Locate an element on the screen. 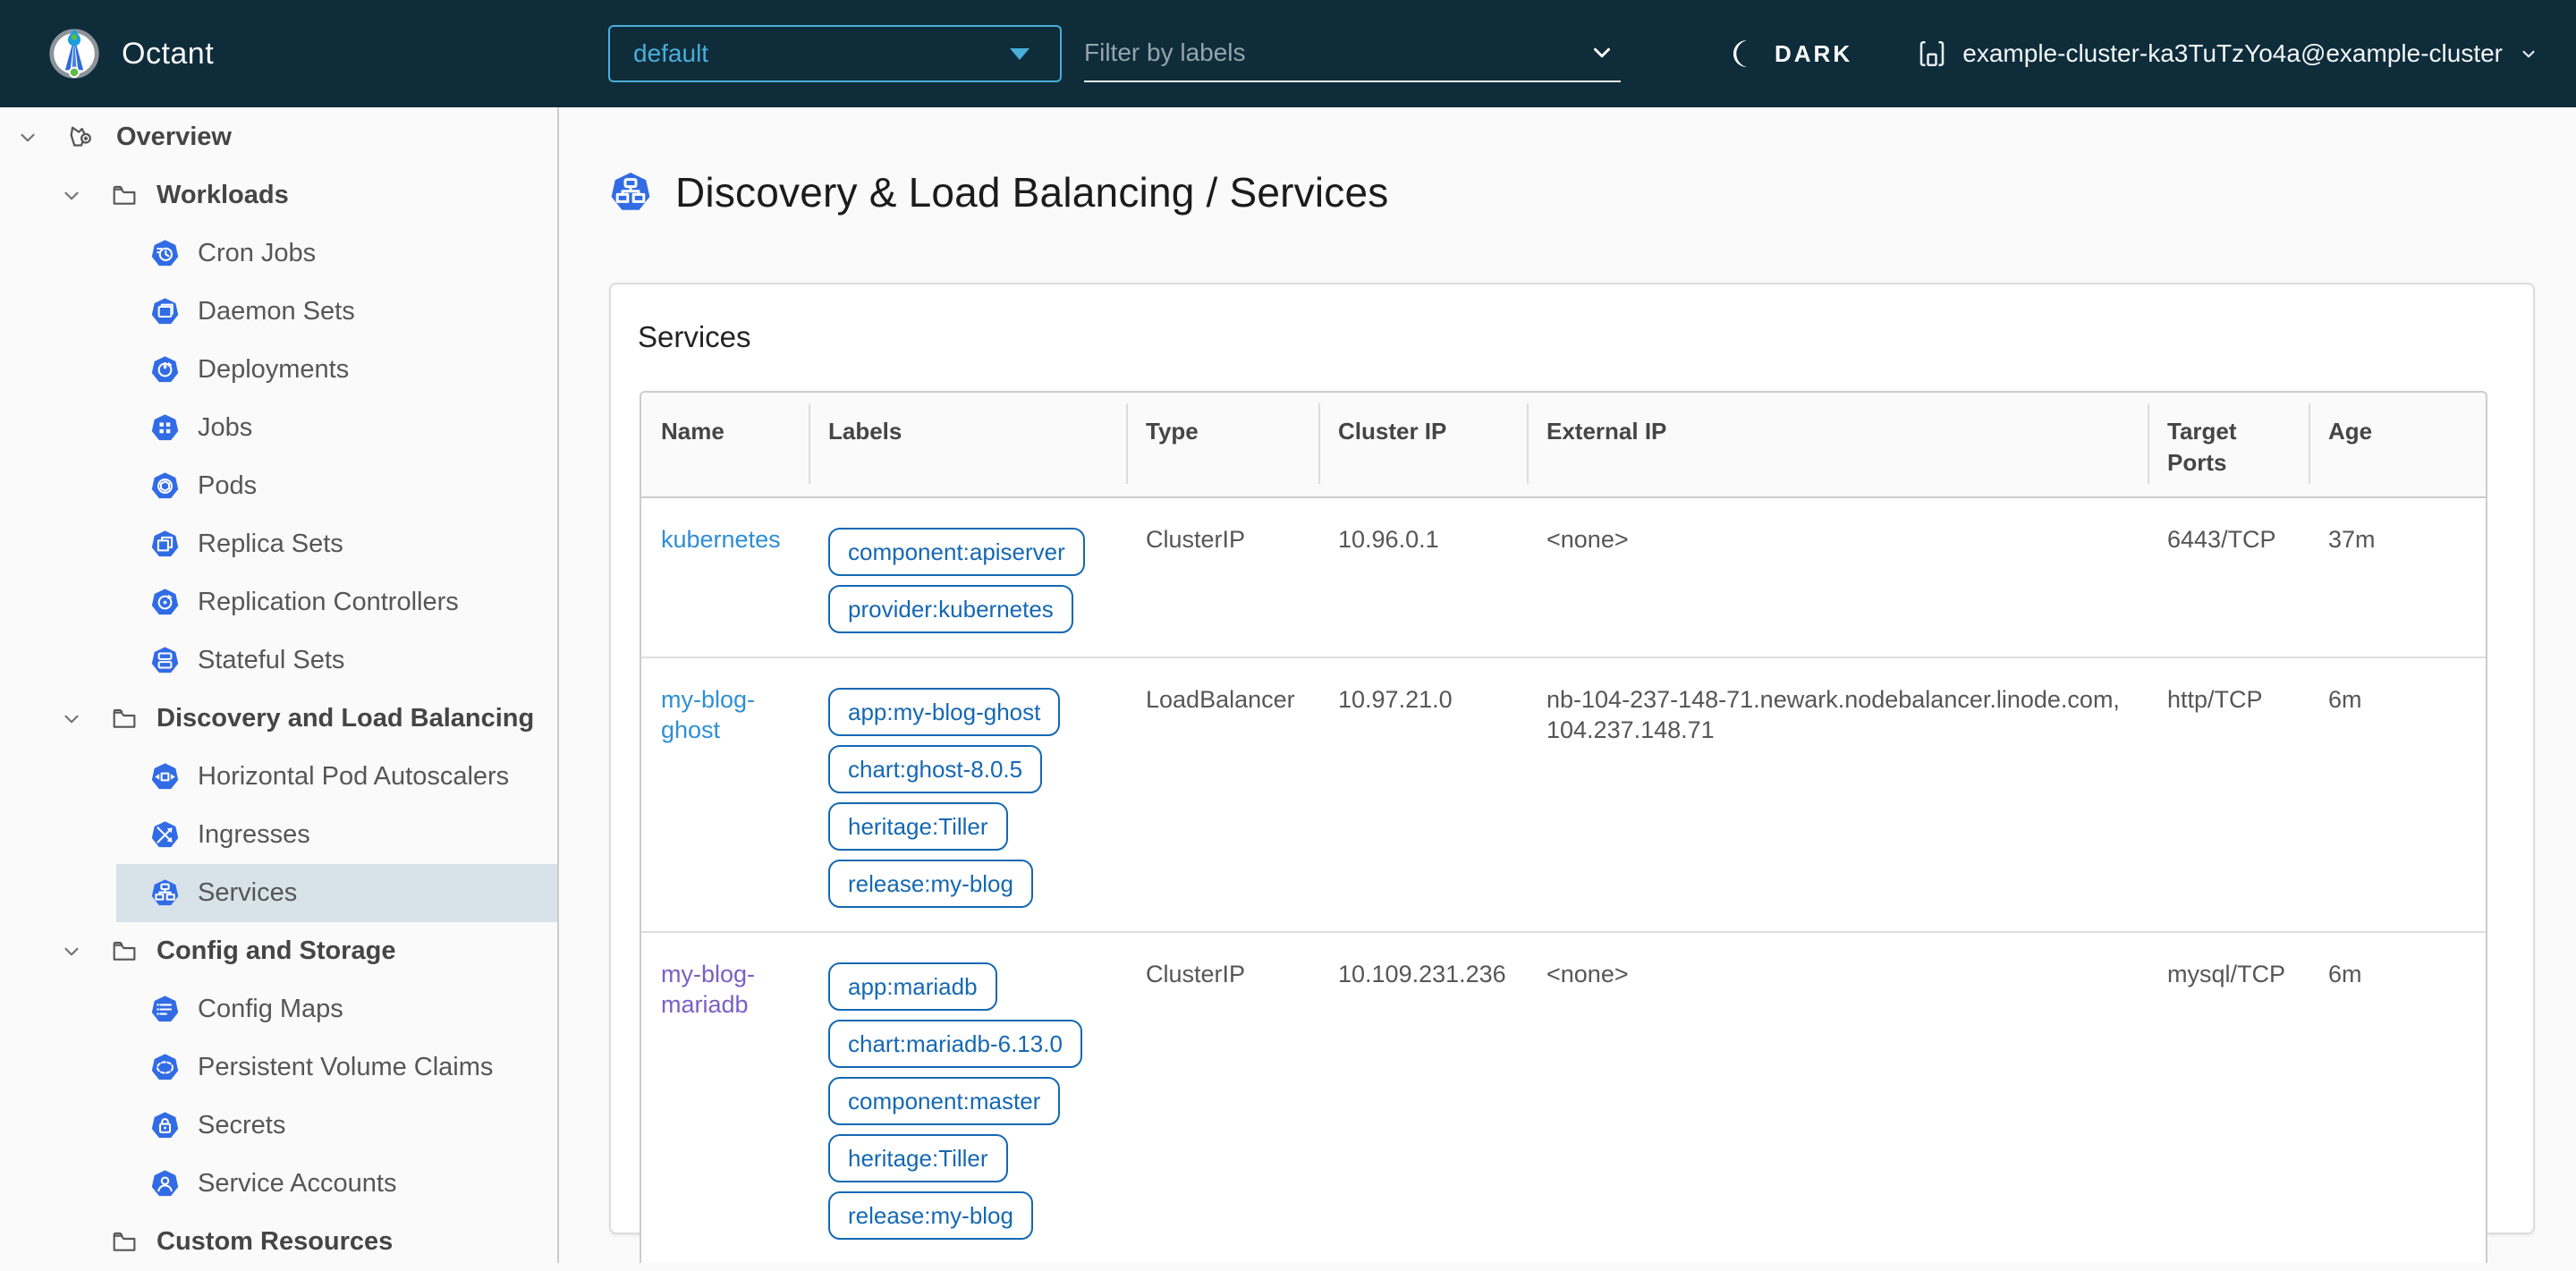 The image size is (2576, 1271). sidebar-item-replication-controllers: Replication Controllers is located at coordinates (278, 602).